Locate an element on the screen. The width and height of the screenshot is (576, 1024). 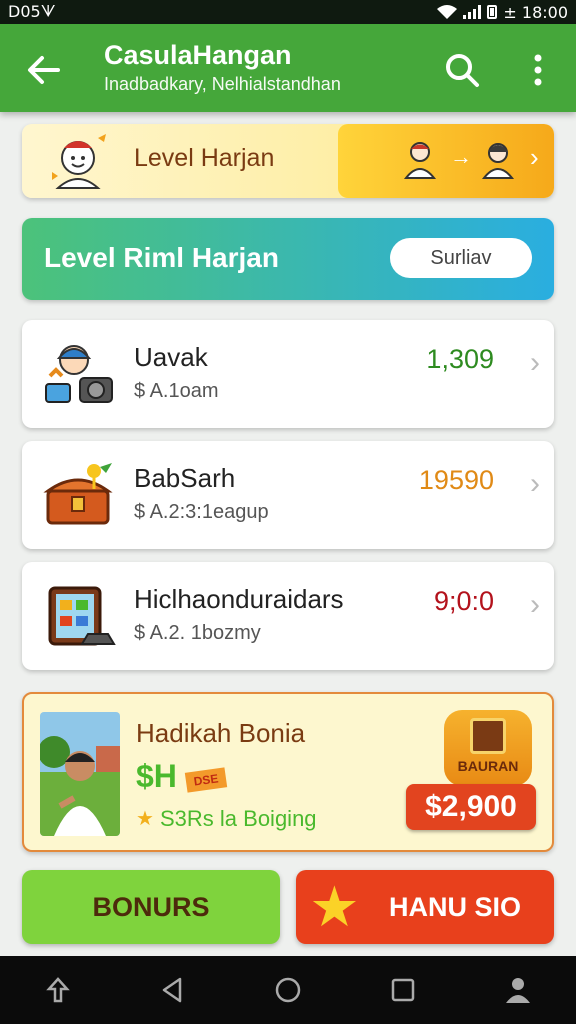
bonus-tag: DSE is located at coordinates (206, 780).